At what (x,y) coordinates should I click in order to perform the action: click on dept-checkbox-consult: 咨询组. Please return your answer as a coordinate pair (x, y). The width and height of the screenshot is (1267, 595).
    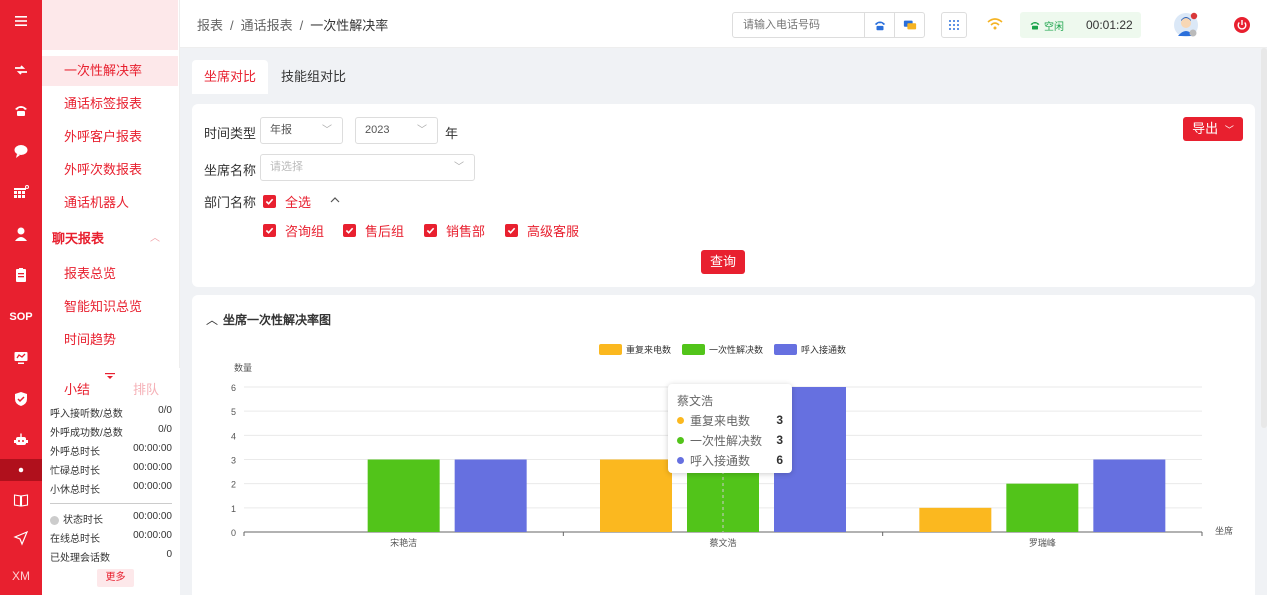
    Looking at the image, I should click on (293, 230).